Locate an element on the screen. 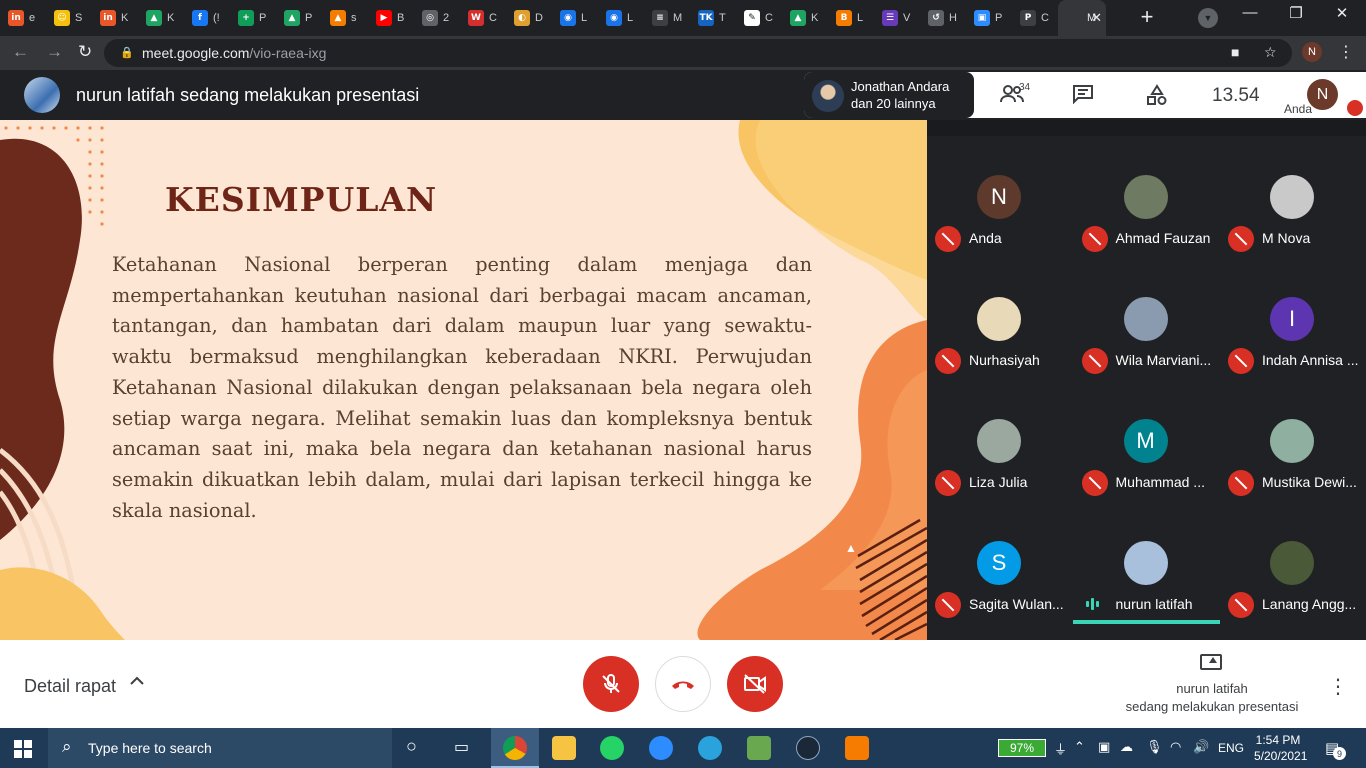  camera-off-button is located at coordinates (755, 684).